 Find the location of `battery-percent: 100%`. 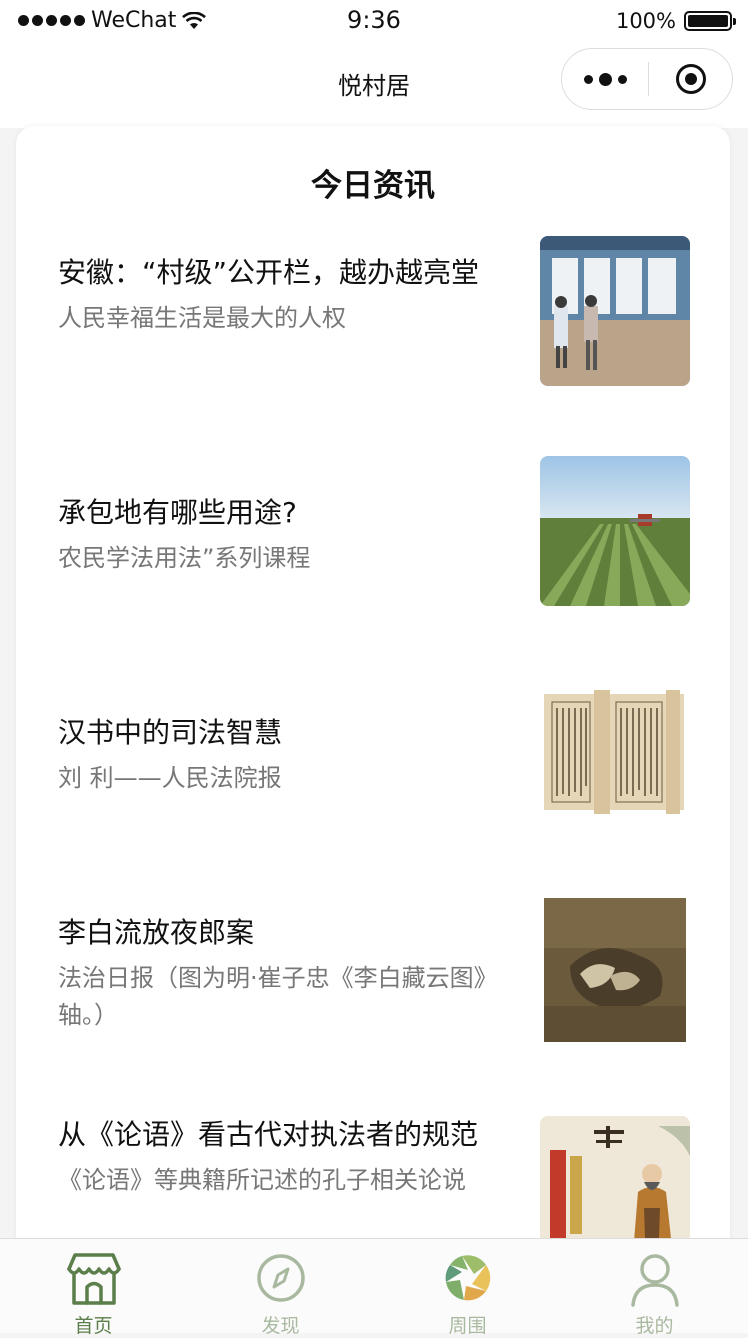

battery-percent: 100% is located at coordinates (645, 21).